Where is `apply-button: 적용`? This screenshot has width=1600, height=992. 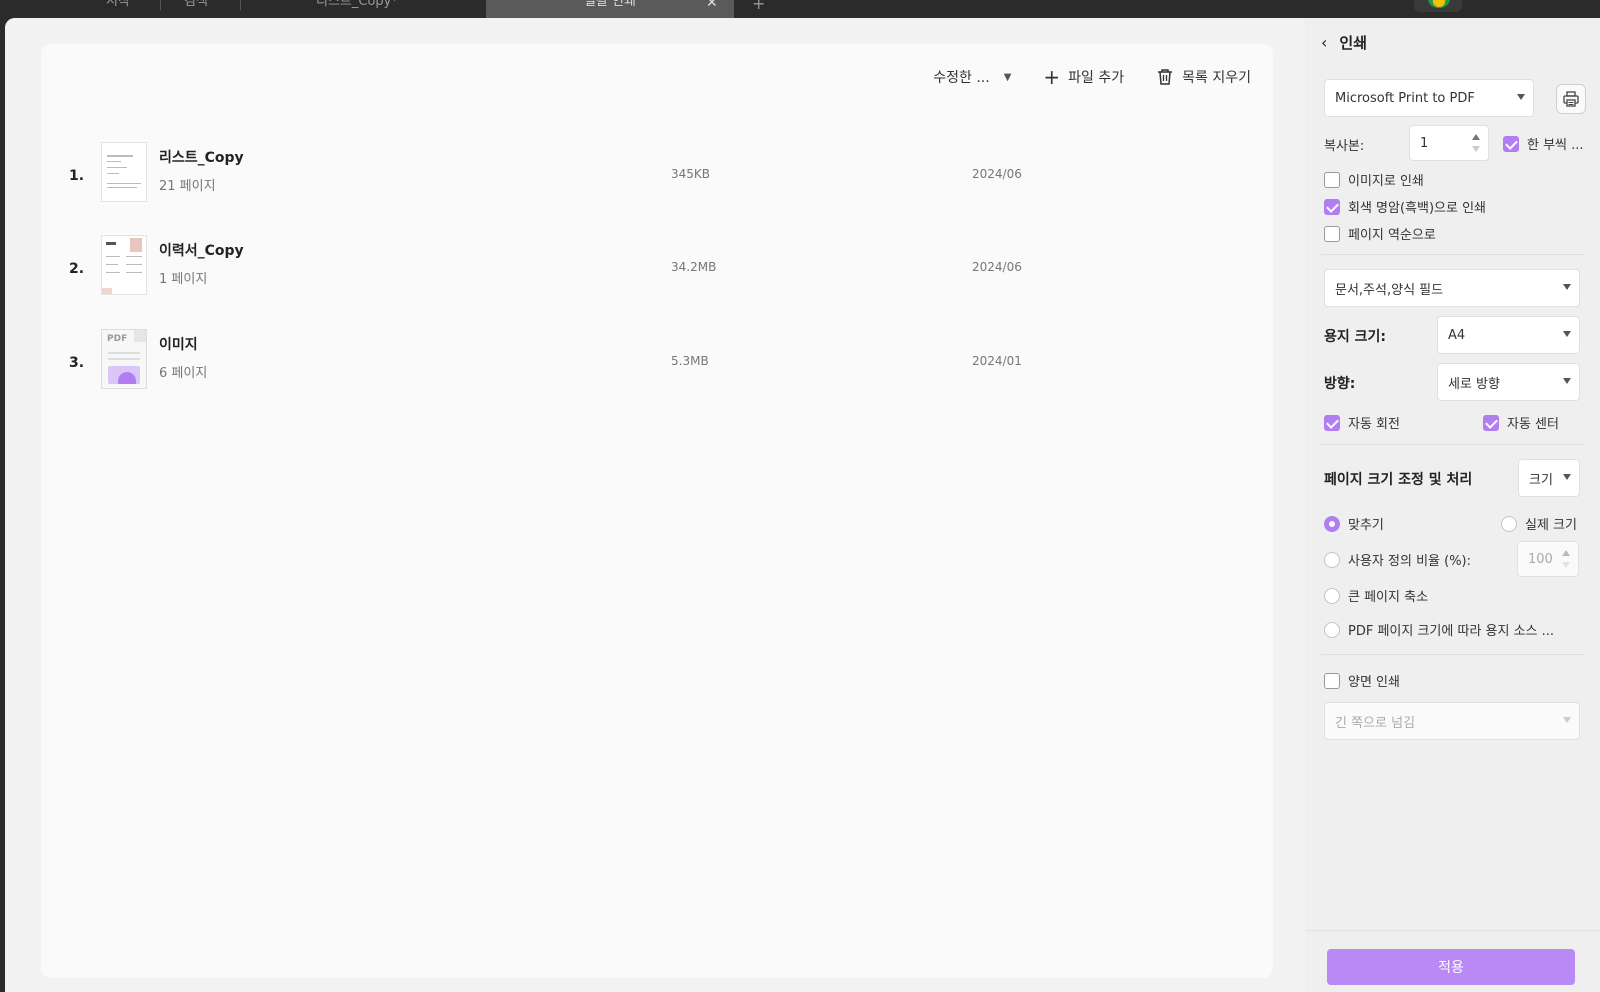
apply-button: 적용 is located at coordinates (1451, 967).